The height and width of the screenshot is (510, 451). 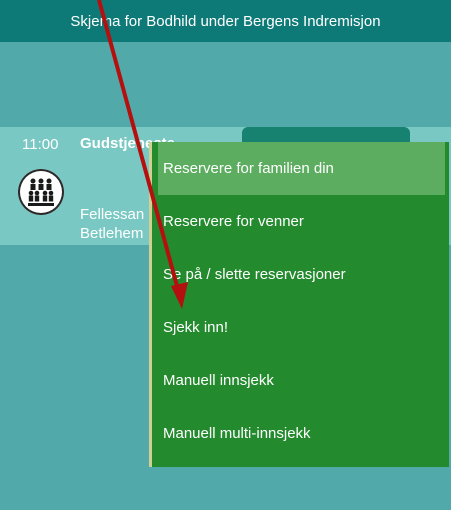 I want to click on menu-item-manual-multi-check-in: Manuell multi-innsjekk, so click(x=300, y=433).